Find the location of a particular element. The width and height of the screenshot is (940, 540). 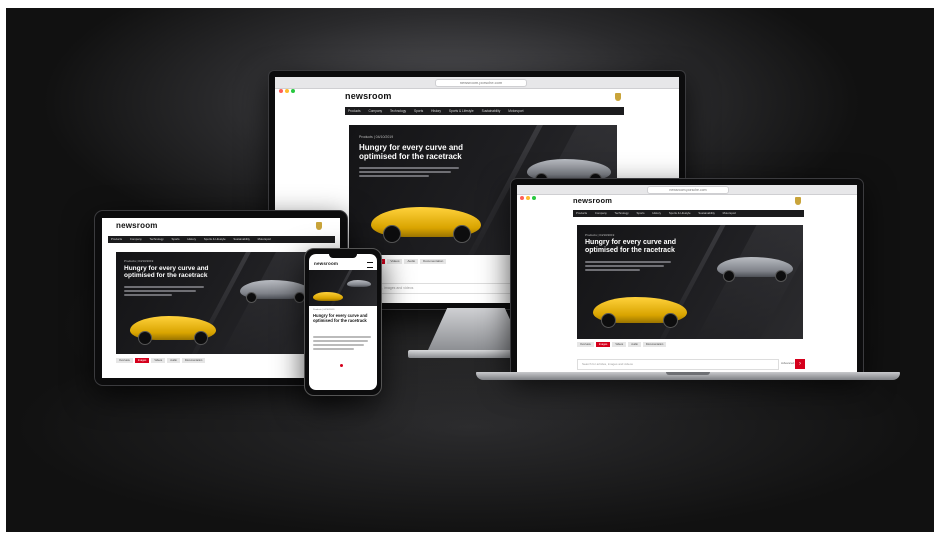

menu-icon is located at coordinates (370, 265).